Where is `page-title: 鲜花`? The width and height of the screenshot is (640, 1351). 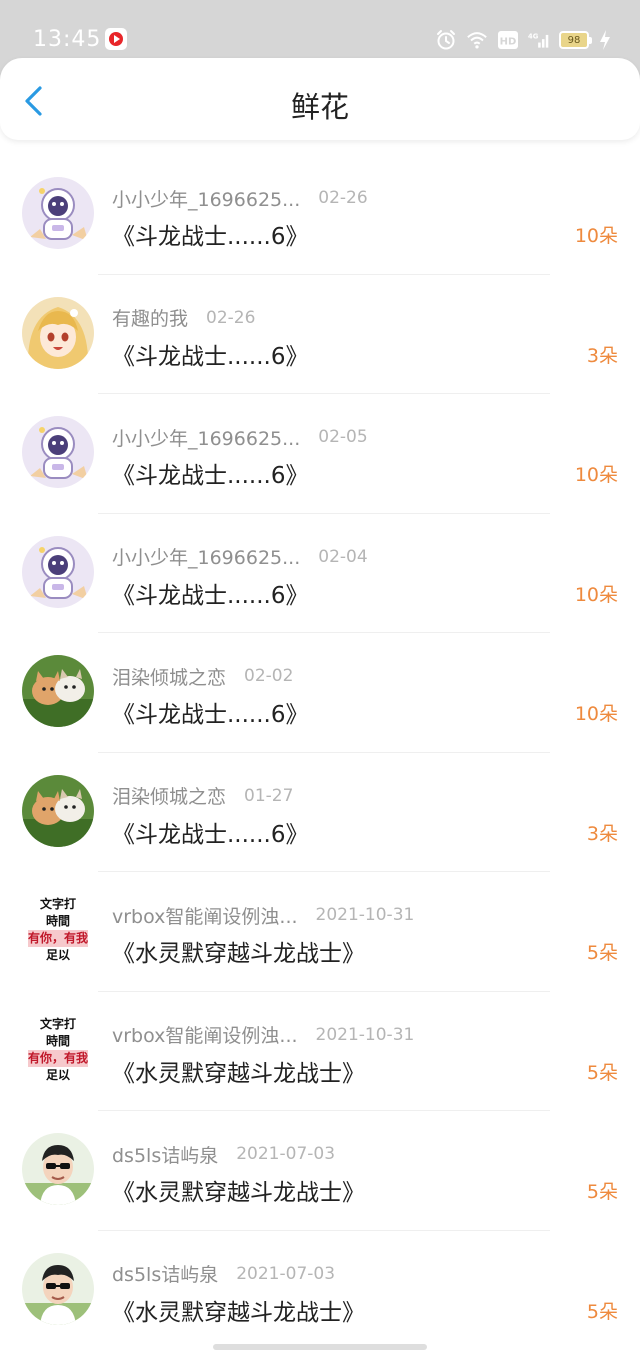 page-title: 鲜花 is located at coordinates (319, 107).